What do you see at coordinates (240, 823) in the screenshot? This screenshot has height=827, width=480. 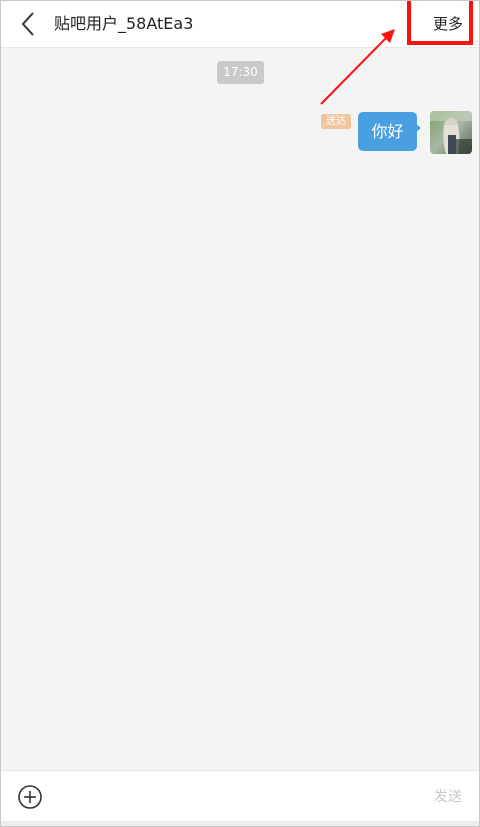 I see `bottom-divider` at bounding box center [240, 823].